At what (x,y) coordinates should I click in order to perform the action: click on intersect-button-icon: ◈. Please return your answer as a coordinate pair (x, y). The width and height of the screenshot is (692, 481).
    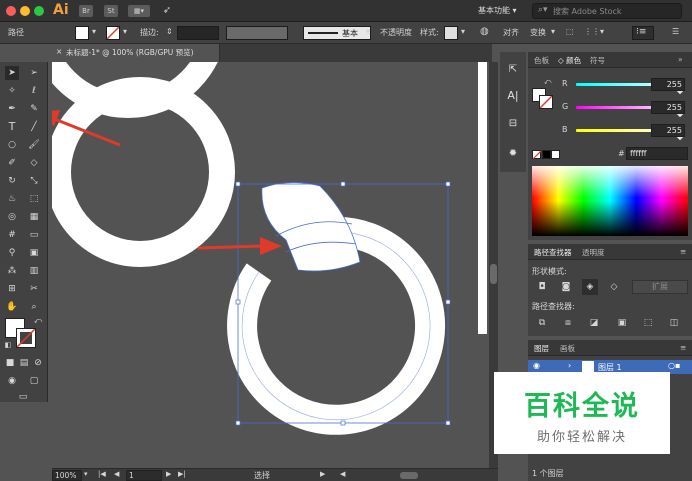
    Looking at the image, I should click on (590, 287).